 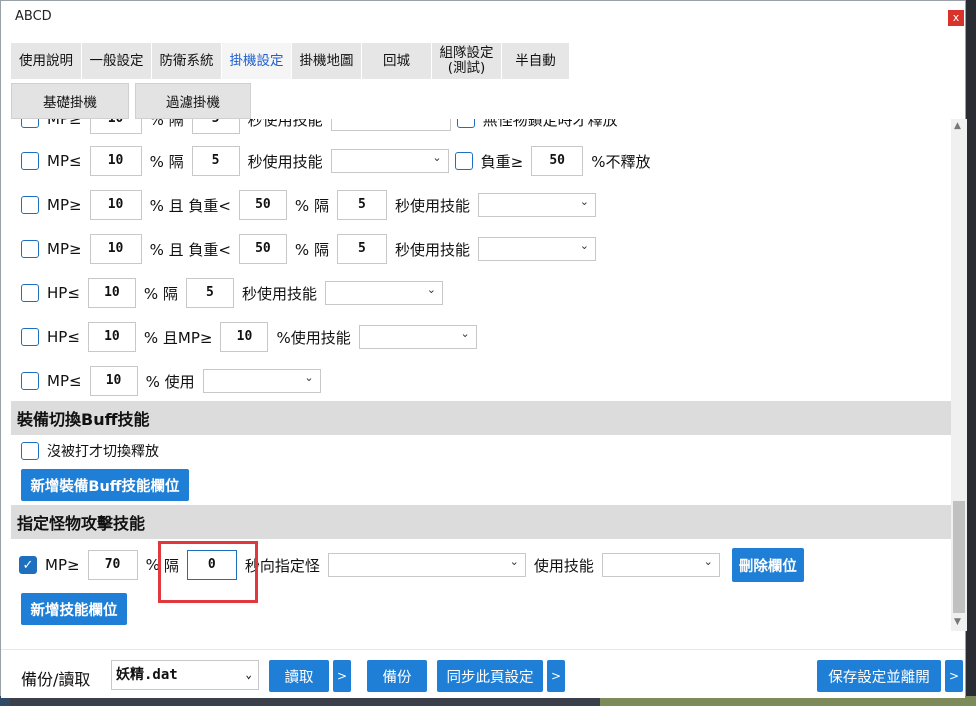 I want to click on target-monster-select, so click(x=426, y=565).